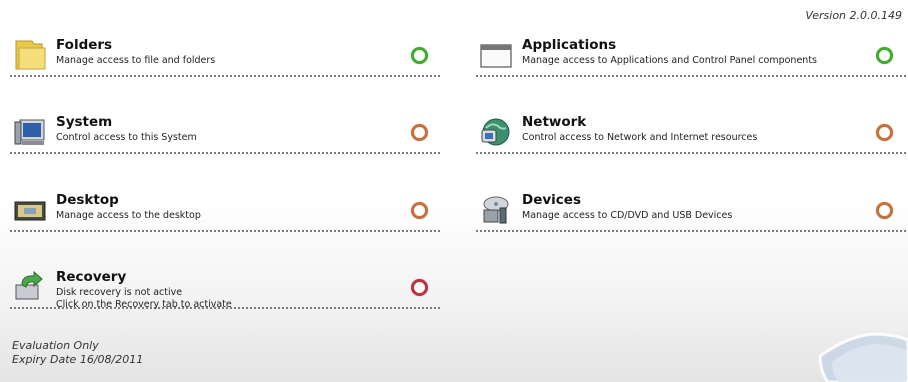 The height and width of the screenshot is (382, 908). What do you see at coordinates (29, 210) in the screenshot?
I see `desktop-icon` at bounding box center [29, 210].